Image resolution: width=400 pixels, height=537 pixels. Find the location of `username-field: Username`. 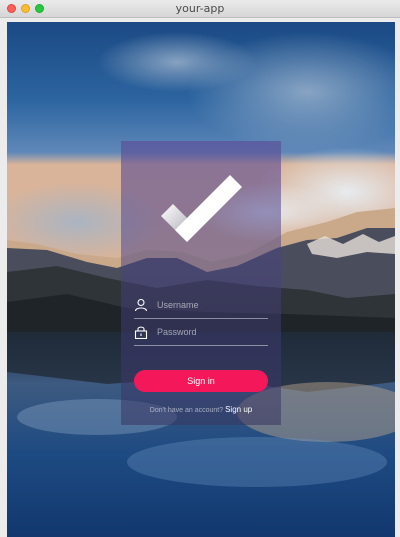

username-field: Username is located at coordinates (201, 307).